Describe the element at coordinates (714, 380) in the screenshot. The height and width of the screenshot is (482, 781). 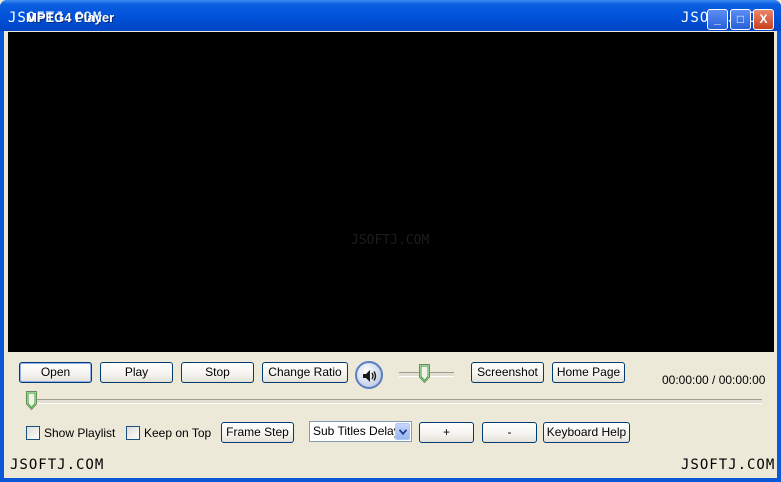
I see `time-display: 00:00:00 / 00:00:00` at that location.